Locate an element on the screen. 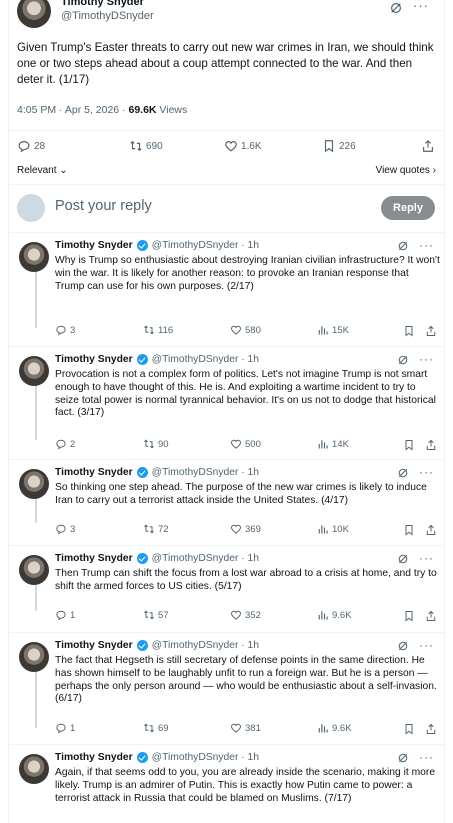 The width and height of the screenshot is (453, 823). repost-count: 69 is located at coordinates (163, 728).